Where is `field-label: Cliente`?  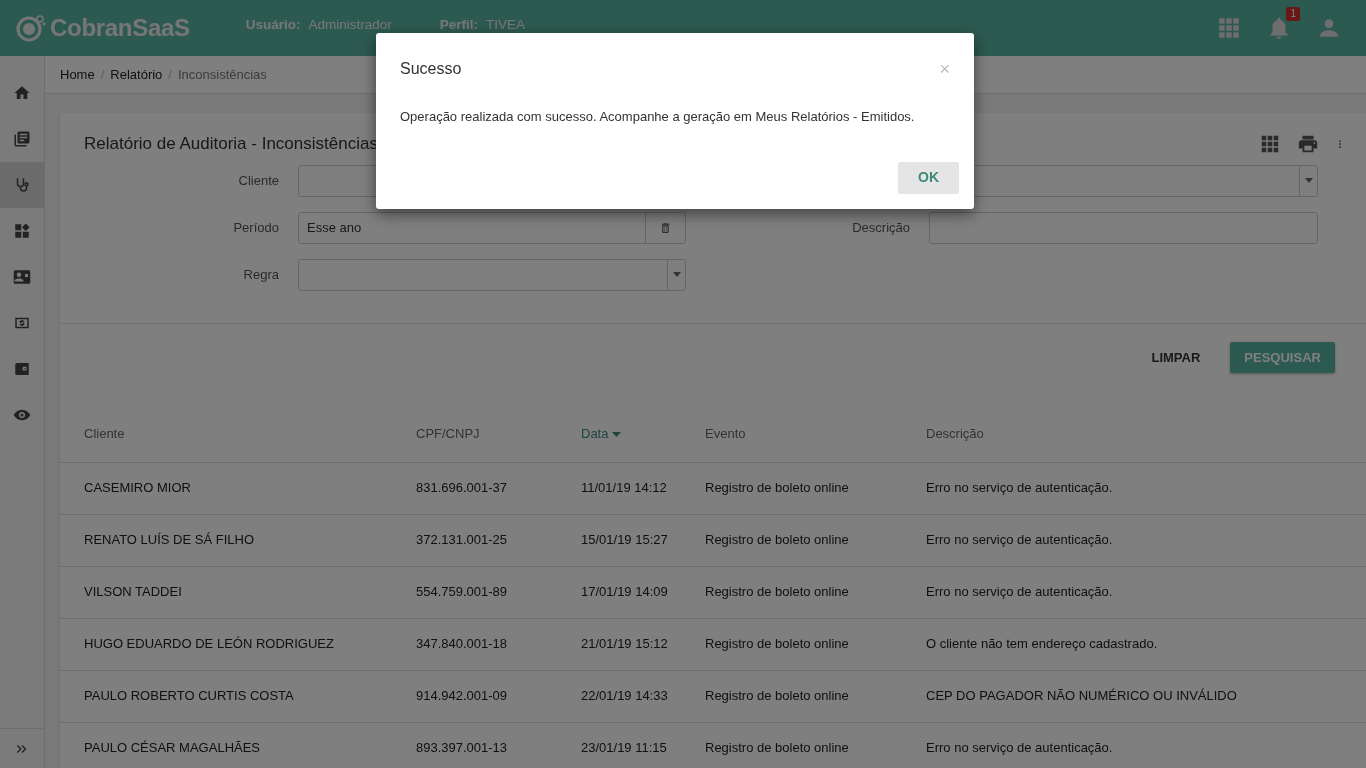 field-label: Cliente is located at coordinates (258, 180).